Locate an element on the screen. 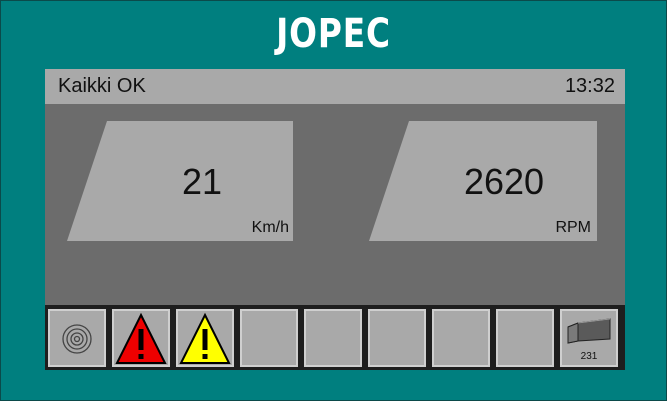 The height and width of the screenshot is (401, 667). slot-warning-red is located at coordinates (141, 338).